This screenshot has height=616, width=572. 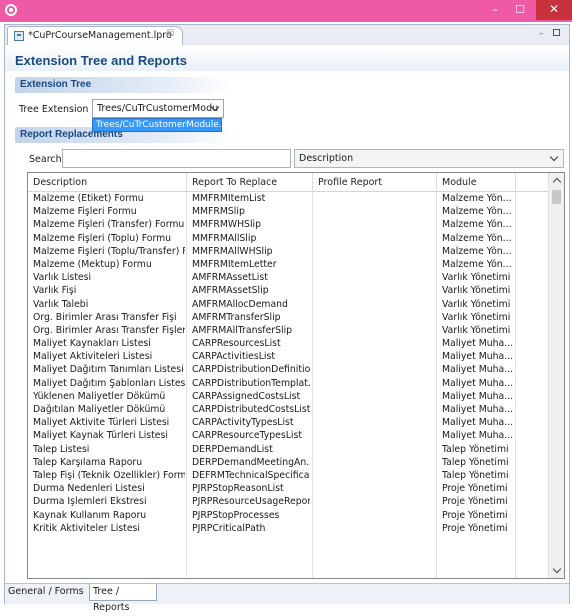 I want to click on cell-report-to-replace: MMFRMItemList, so click(x=229, y=198).